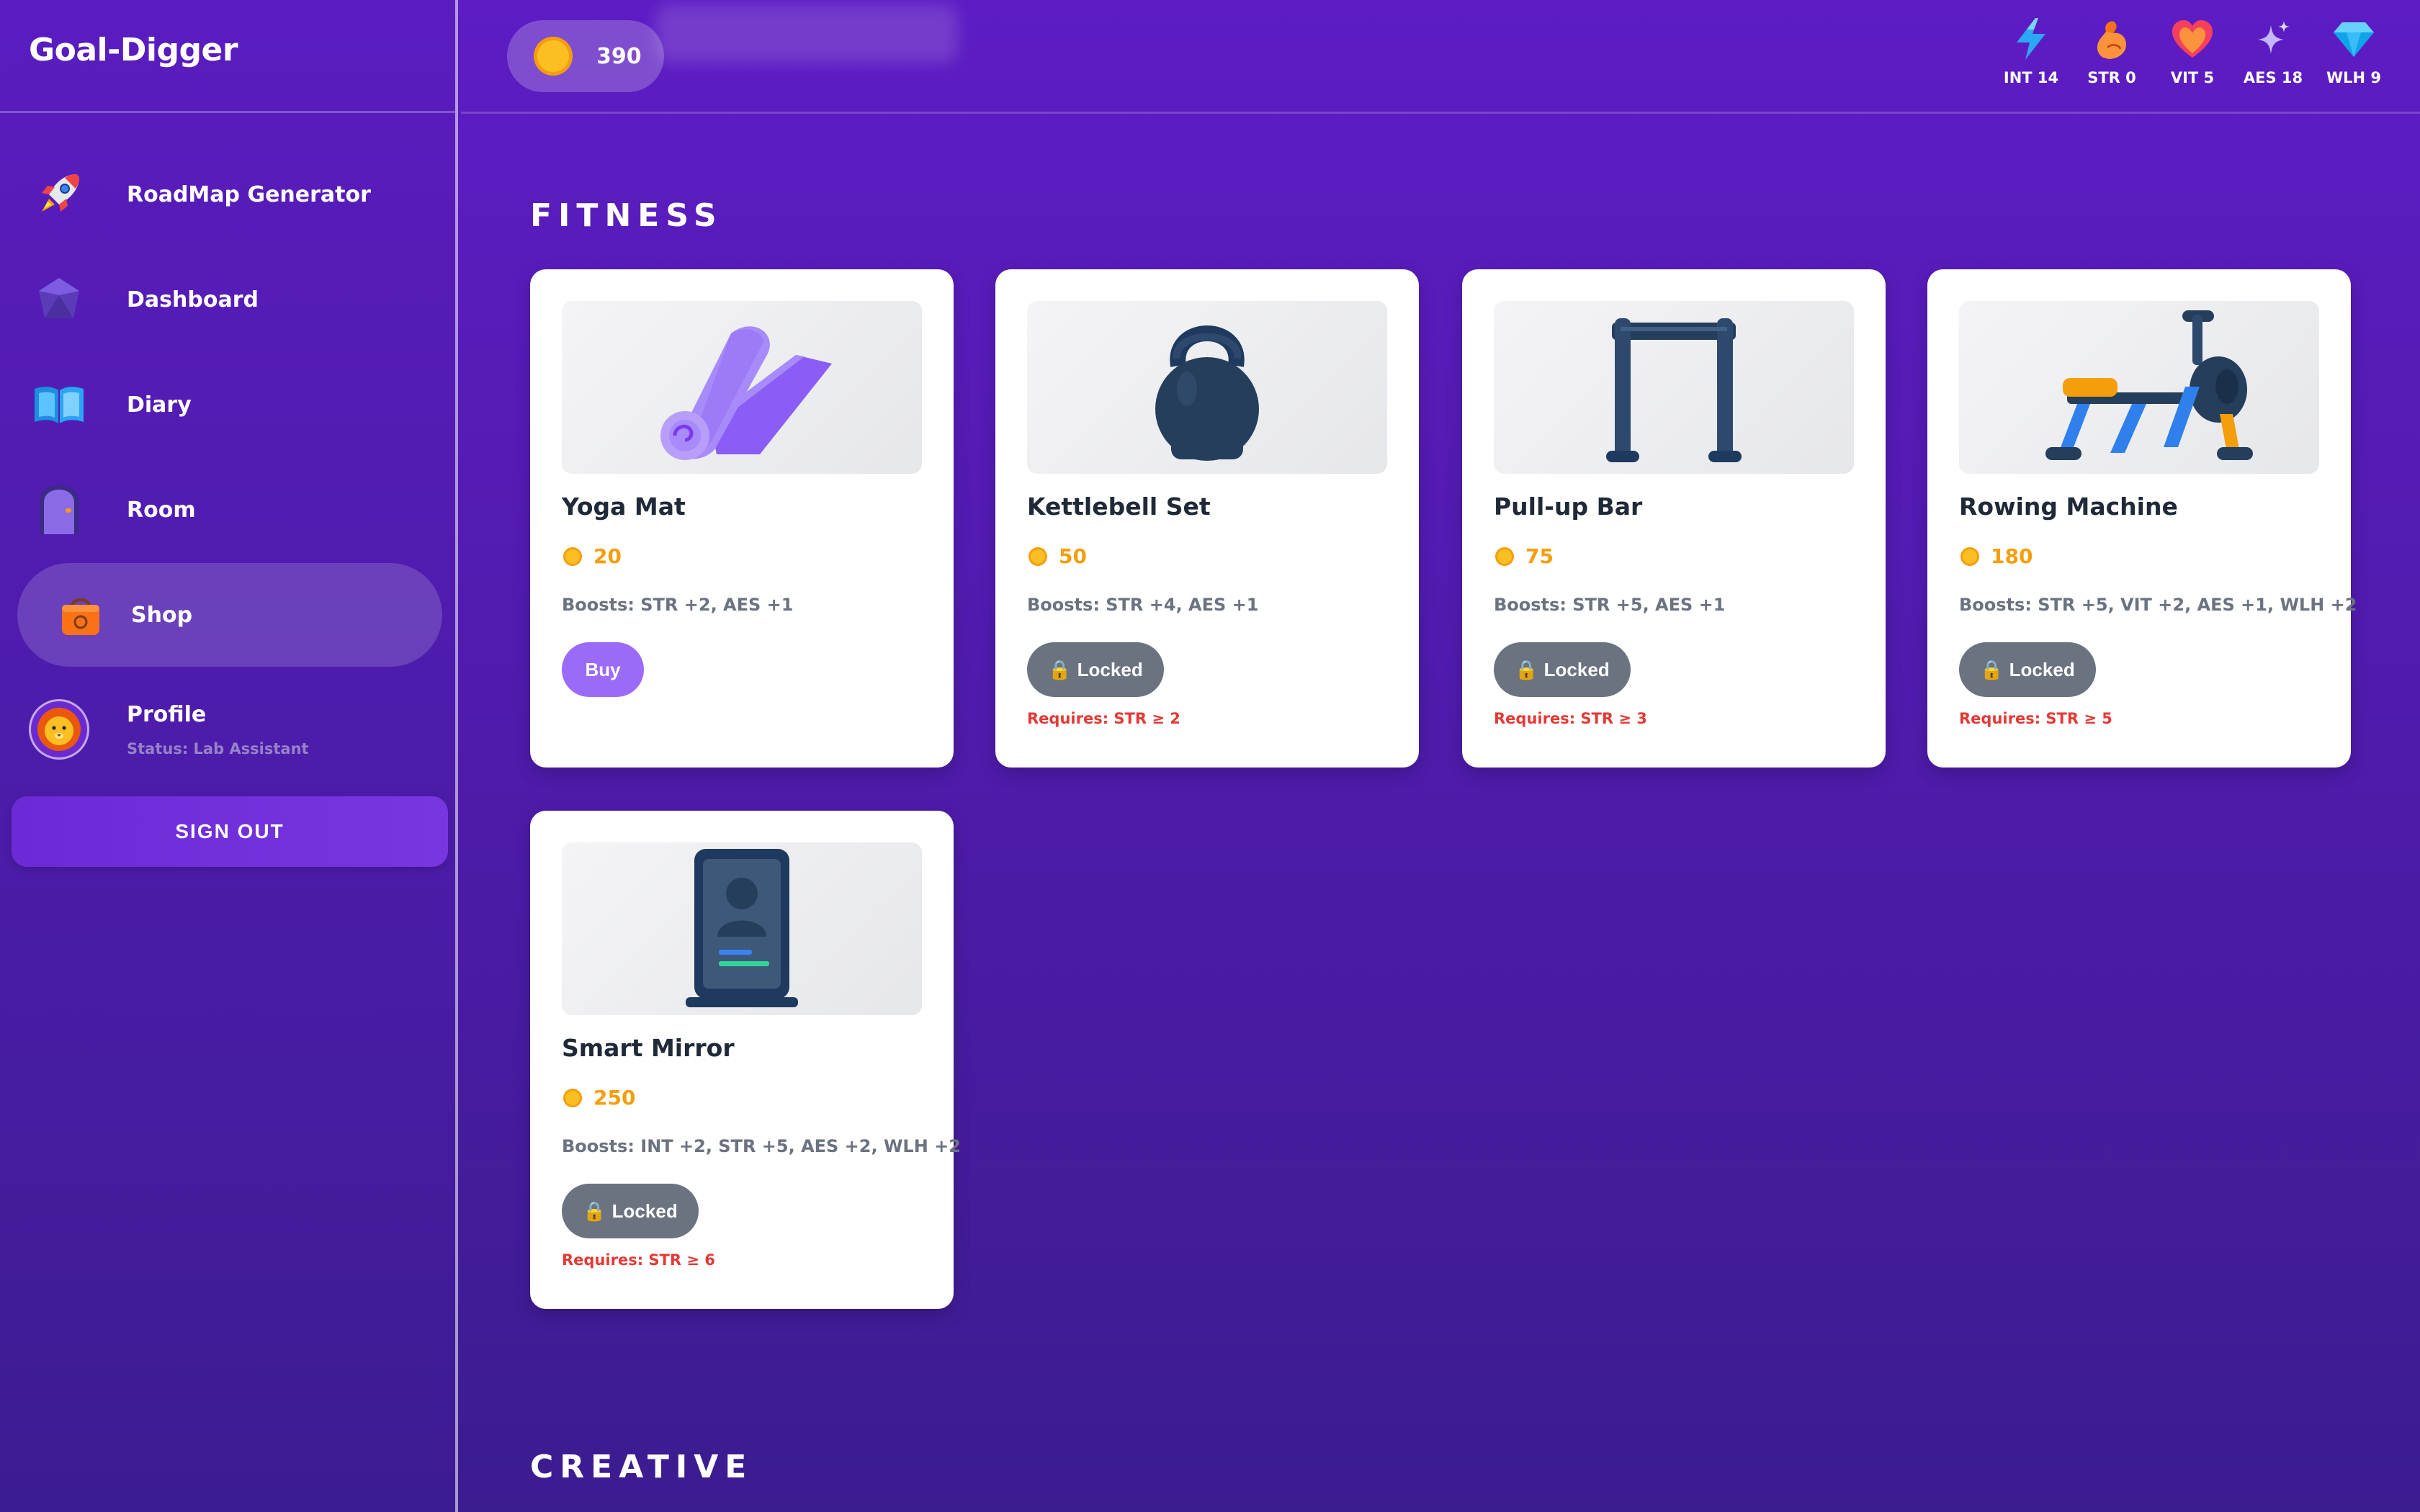 This screenshot has height=1512, width=2420. What do you see at coordinates (2158, 605) in the screenshot?
I see `item-boosts: Boosts: STR +5, VIT +2, AES +1, WLH +2` at bounding box center [2158, 605].